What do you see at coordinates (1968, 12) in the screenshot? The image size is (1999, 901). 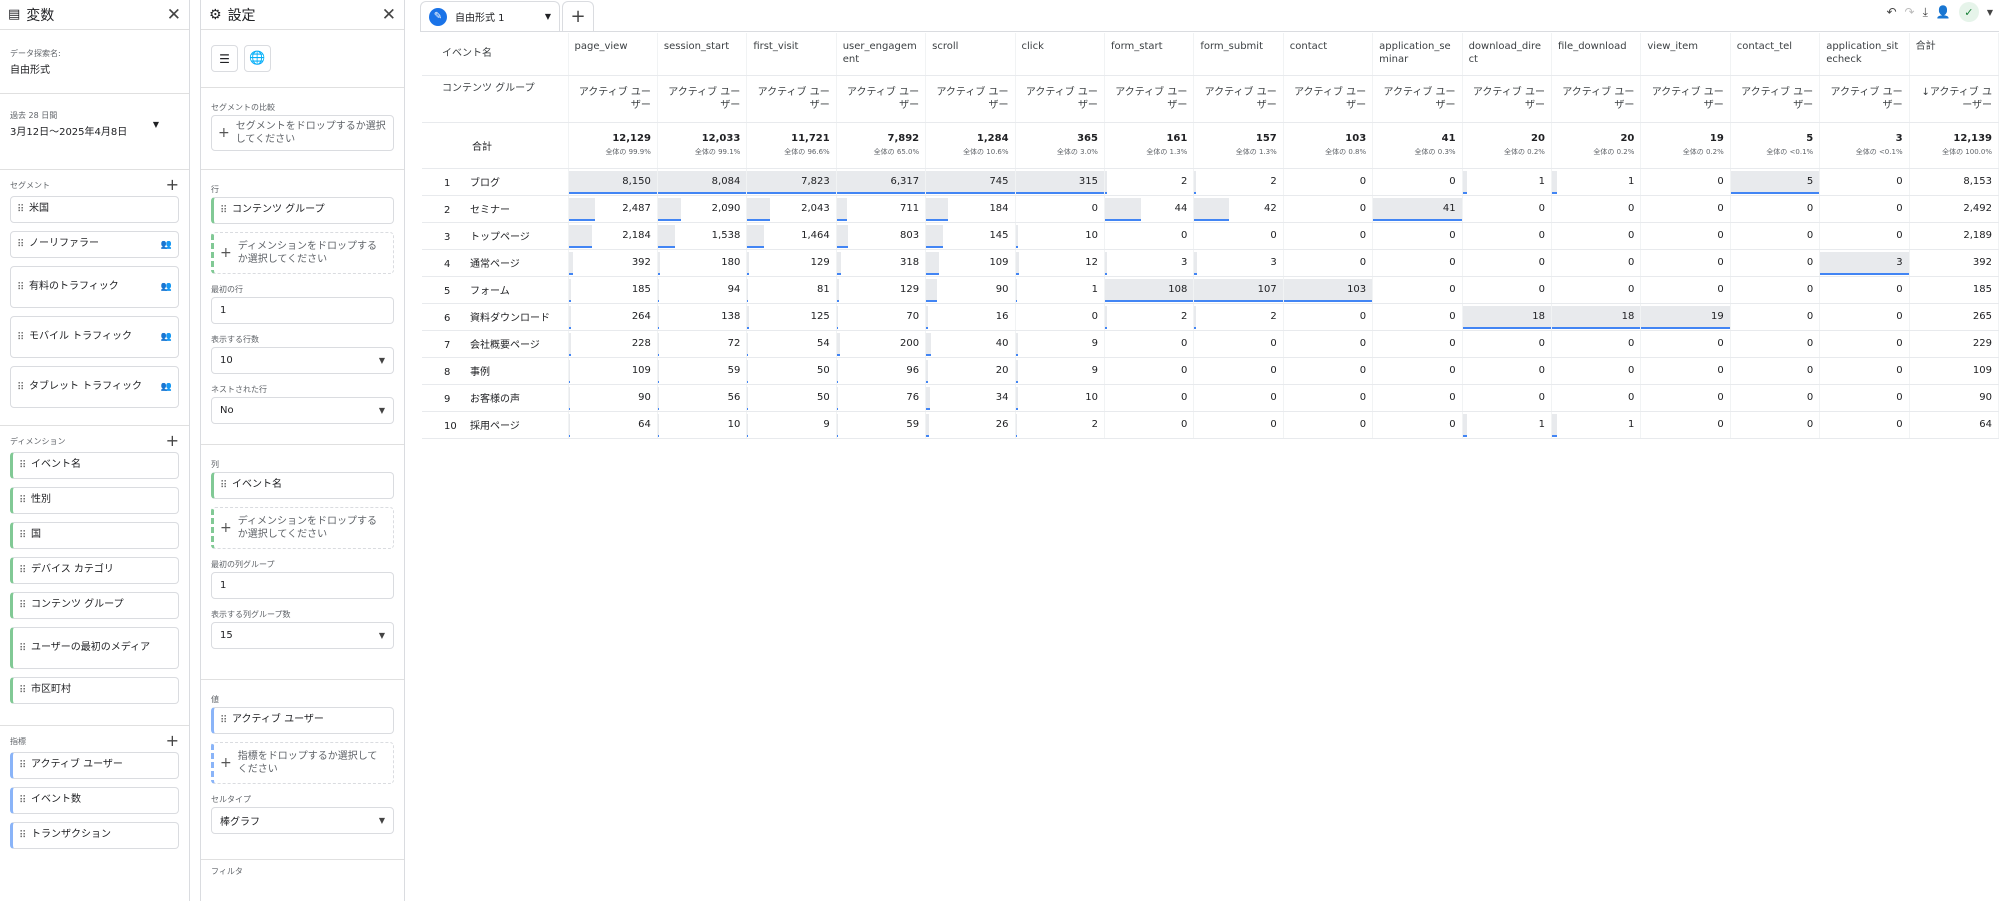 I see `check-status-icon: ✓` at bounding box center [1968, 12].